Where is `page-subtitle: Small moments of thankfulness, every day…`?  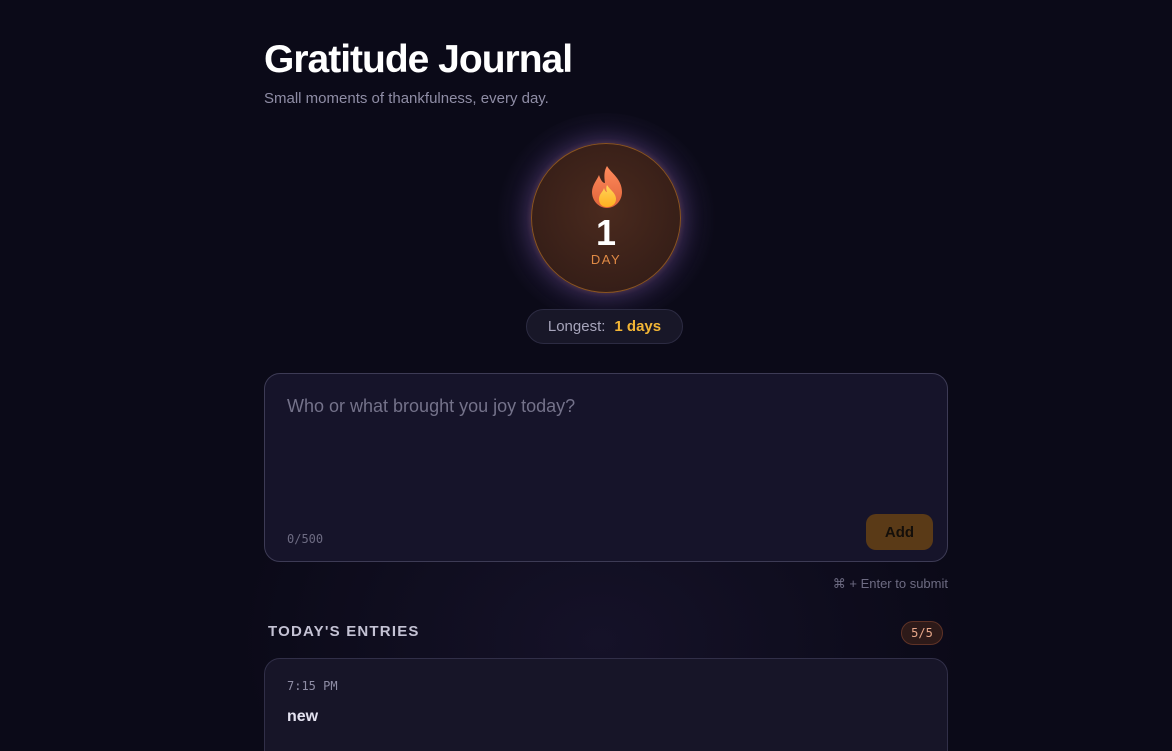
page-subtitle: Small moments of thankfulness, every day… is located at coordinates (406, 98).